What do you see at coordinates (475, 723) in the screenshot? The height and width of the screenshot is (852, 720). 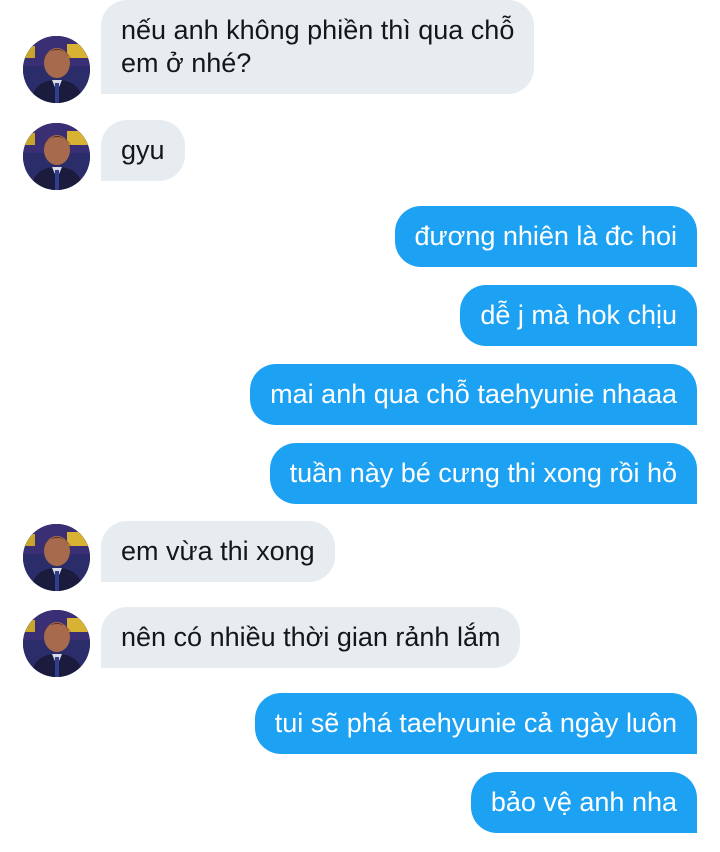 I see `outgoing-message: tui sẽ phá taehyunie cả ngày luôn` at bounding box center [475, 723].